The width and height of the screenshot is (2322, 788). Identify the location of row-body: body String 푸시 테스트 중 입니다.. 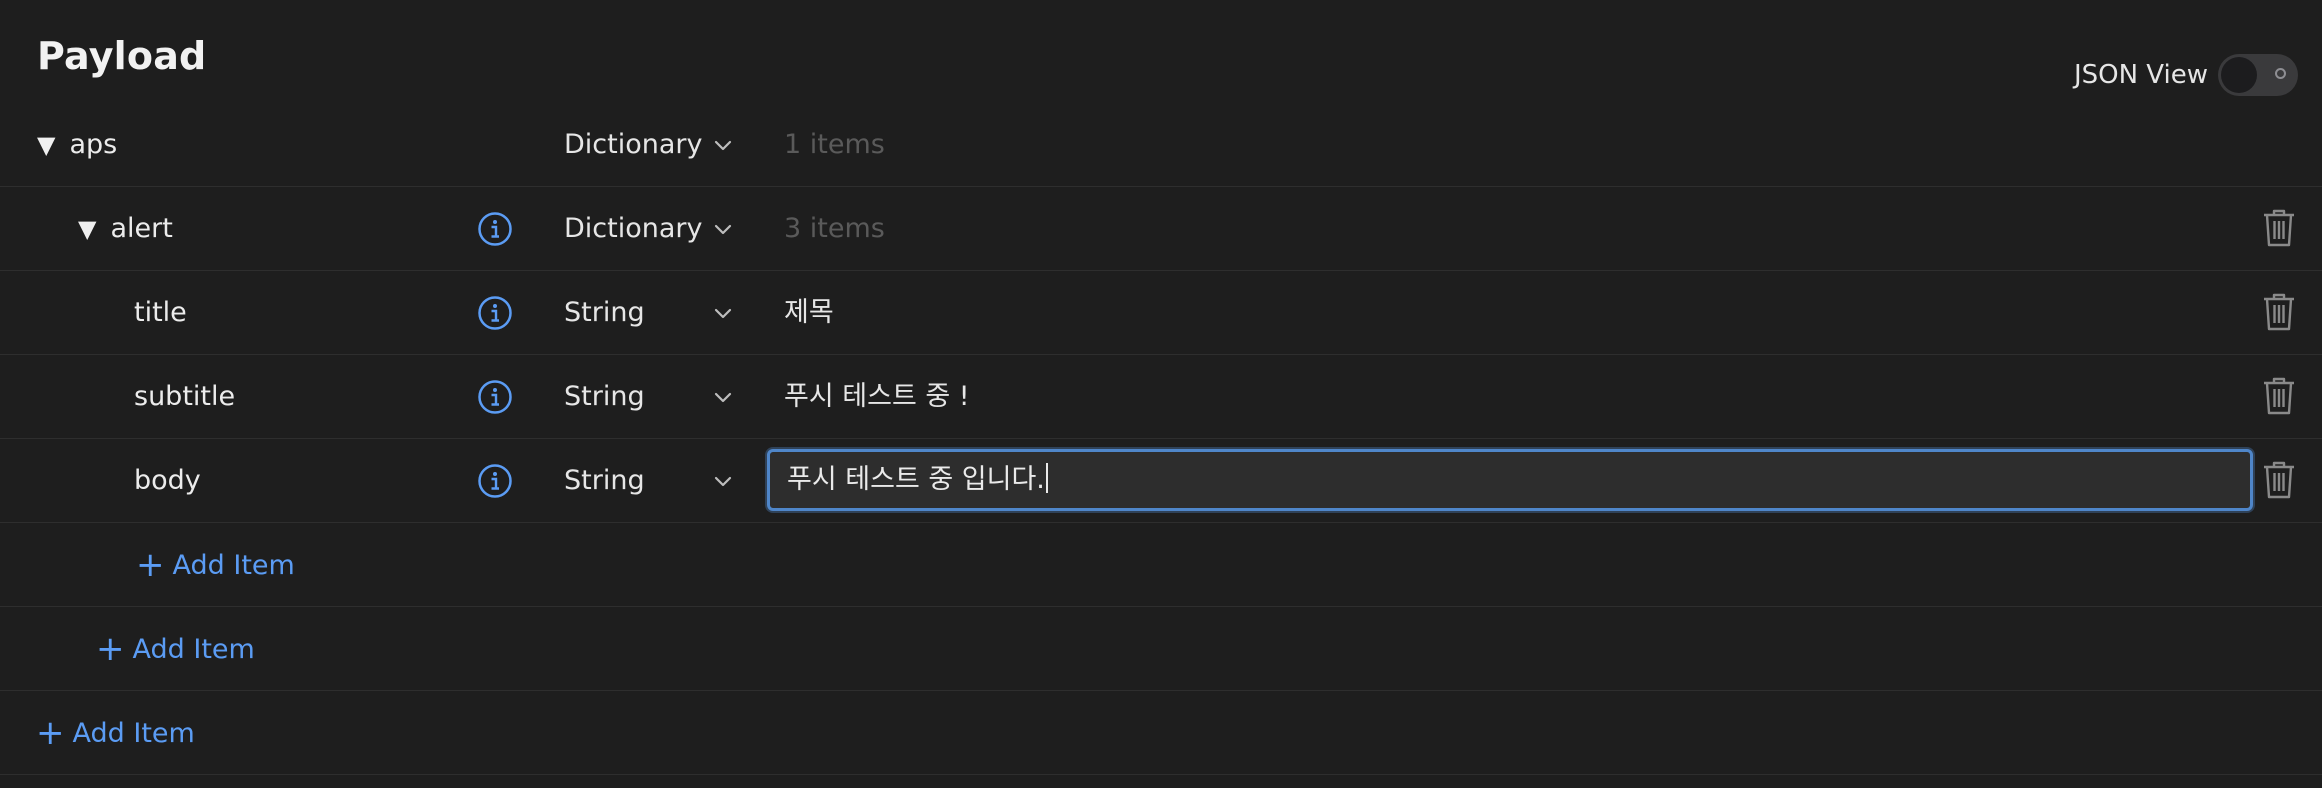
(1161, 481).